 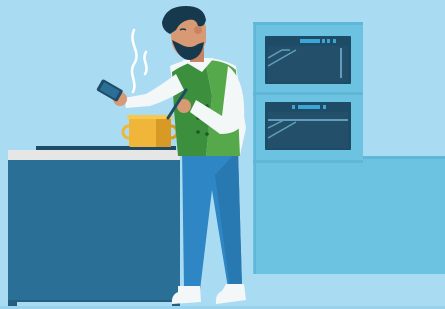 I want to click on lower-oven-display, so click(x=309, y=107).